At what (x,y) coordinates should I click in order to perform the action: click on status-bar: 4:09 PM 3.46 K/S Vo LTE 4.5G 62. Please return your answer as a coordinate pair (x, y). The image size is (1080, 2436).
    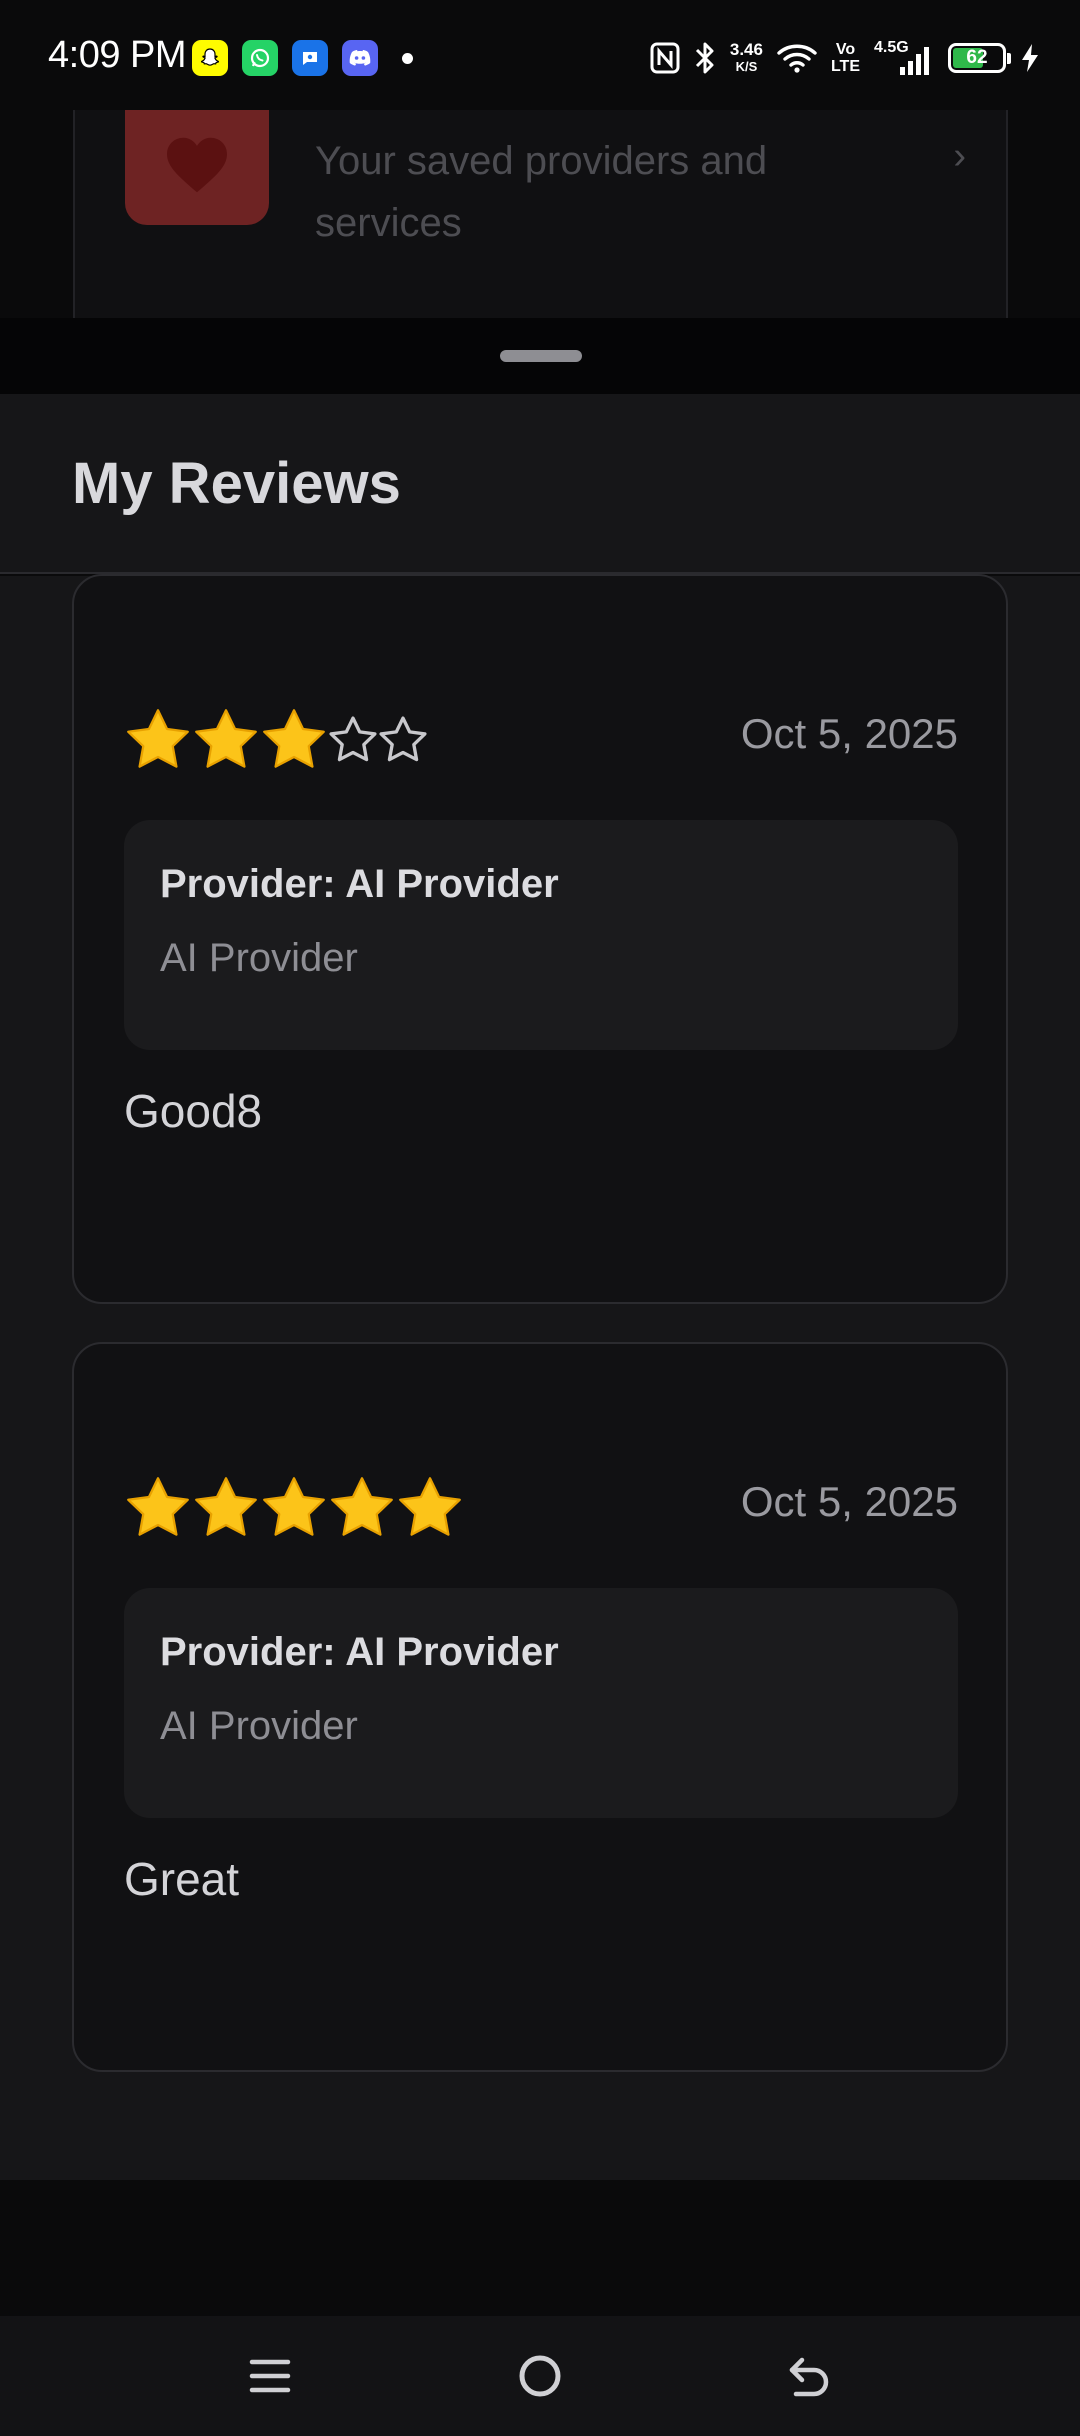
    Looking at the image, I should click on (540, 55).